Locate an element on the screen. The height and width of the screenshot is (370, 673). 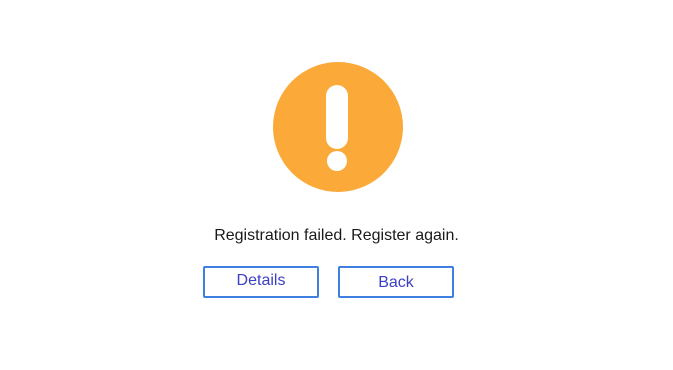
error-message: Registration failed. Register again. is located at coordinates (336, 235).